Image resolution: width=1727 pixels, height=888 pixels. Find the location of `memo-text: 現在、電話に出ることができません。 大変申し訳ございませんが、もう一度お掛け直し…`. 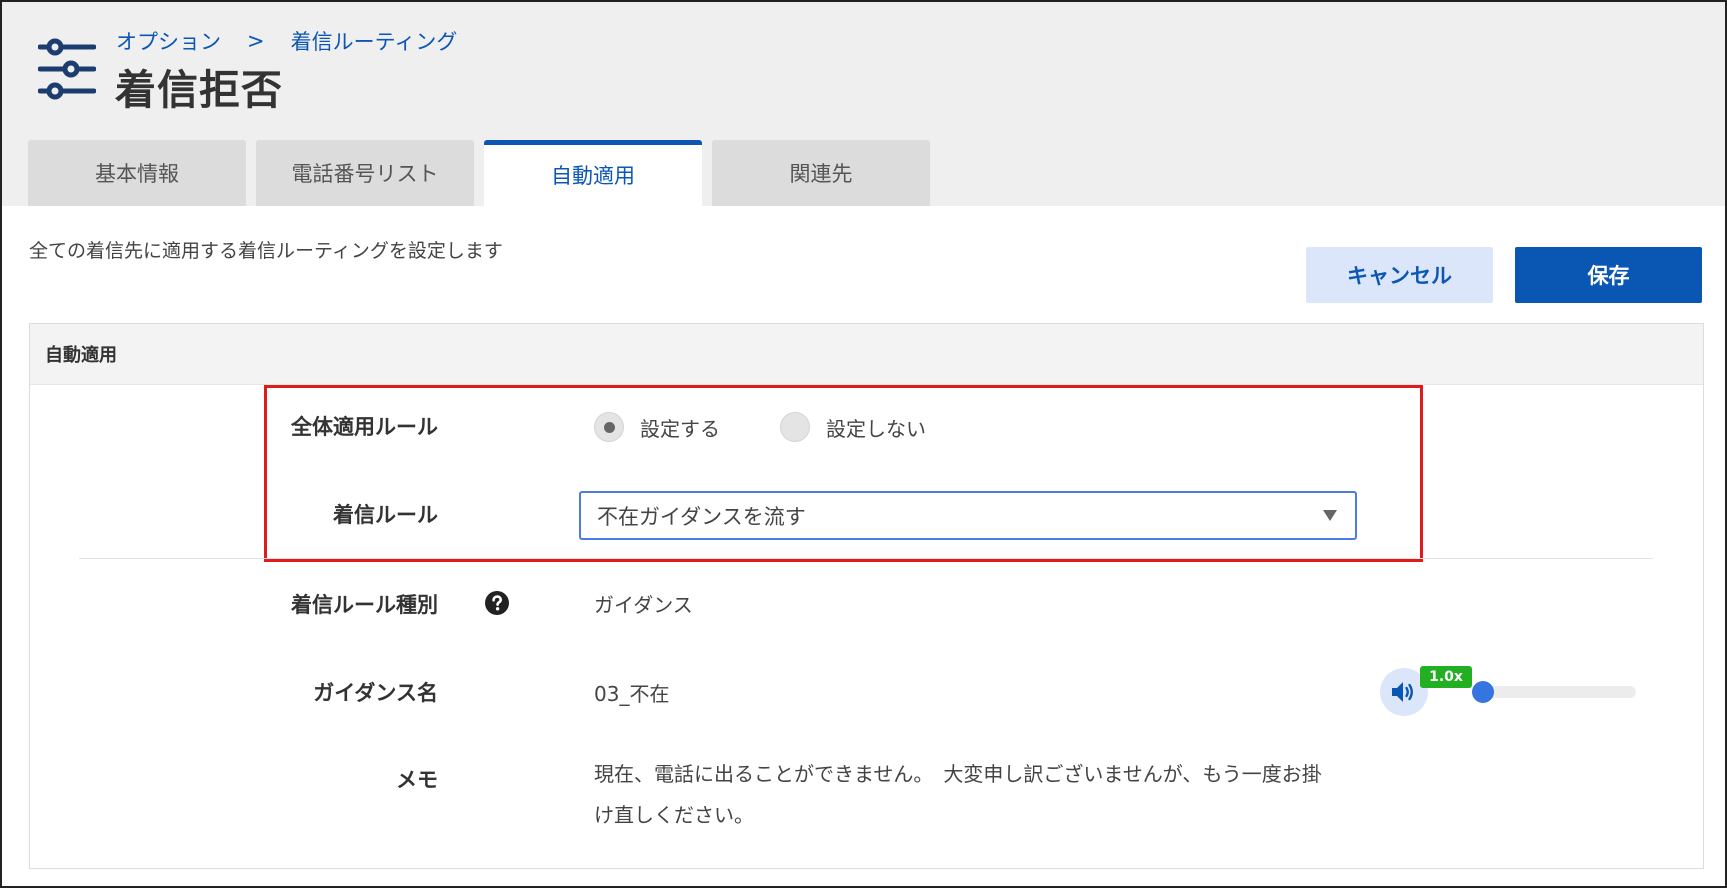

memo-text: 現在、電話に出ることができません。 大変申し訳ございませんが、もう一度お掛け直し… is located at coordinates (958, 794).